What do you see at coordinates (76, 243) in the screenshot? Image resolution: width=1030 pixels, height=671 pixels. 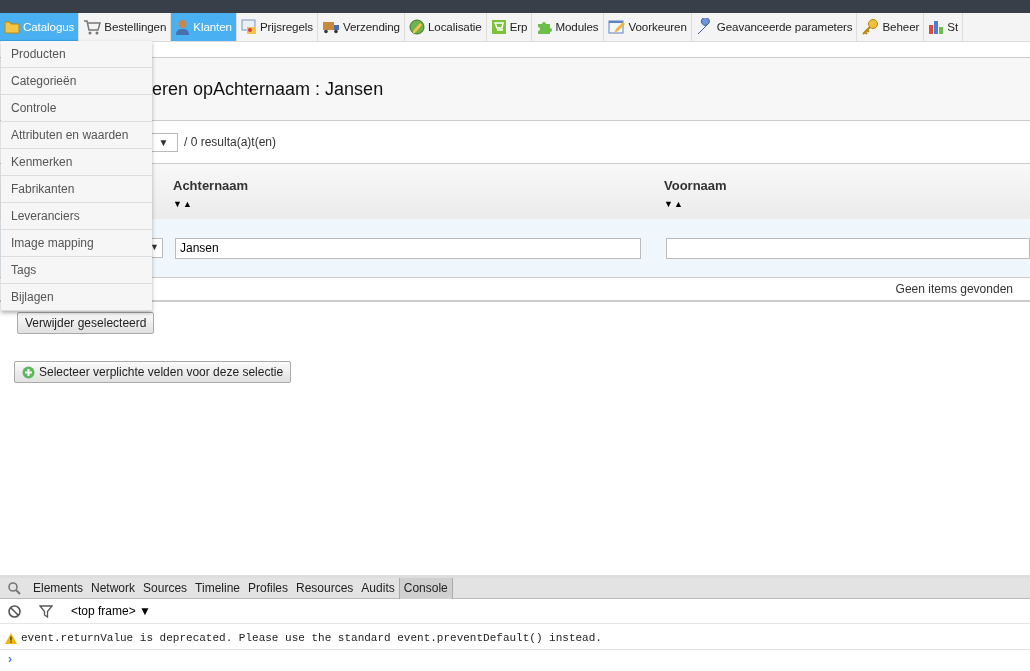 I see `menu-item: Image mapping` at bounding box center [76, 243].